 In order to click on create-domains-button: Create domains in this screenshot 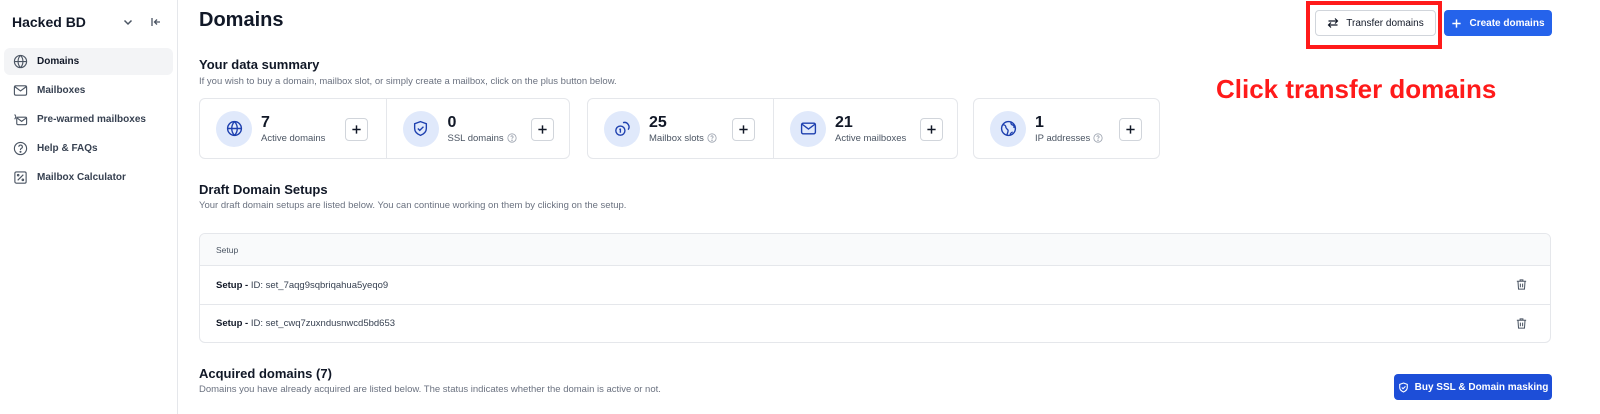, I will do `click(1498, 23)`.